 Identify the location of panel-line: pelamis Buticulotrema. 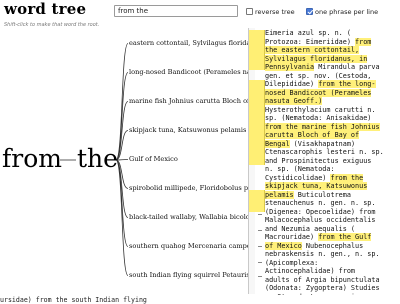
(332, 195).